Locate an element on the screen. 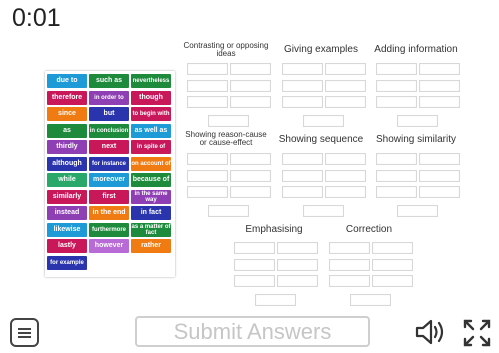 The height and width of the screenshot is (353, 499). word-tile: such as is located at coordinates (109, 81).